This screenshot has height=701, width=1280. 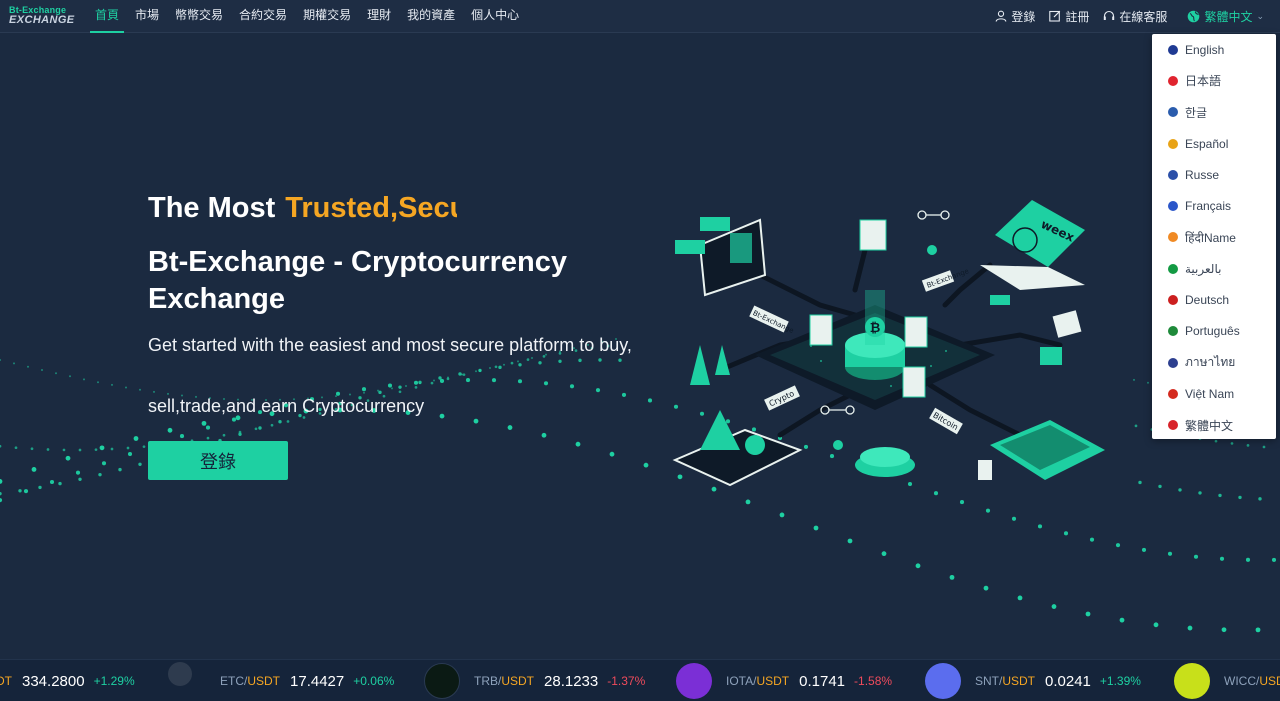 What do you see at coordinates (263, 16) in the screenshot?
I see `nav-item-contract-trading: 合約交易` at bounding box center [263, 16].